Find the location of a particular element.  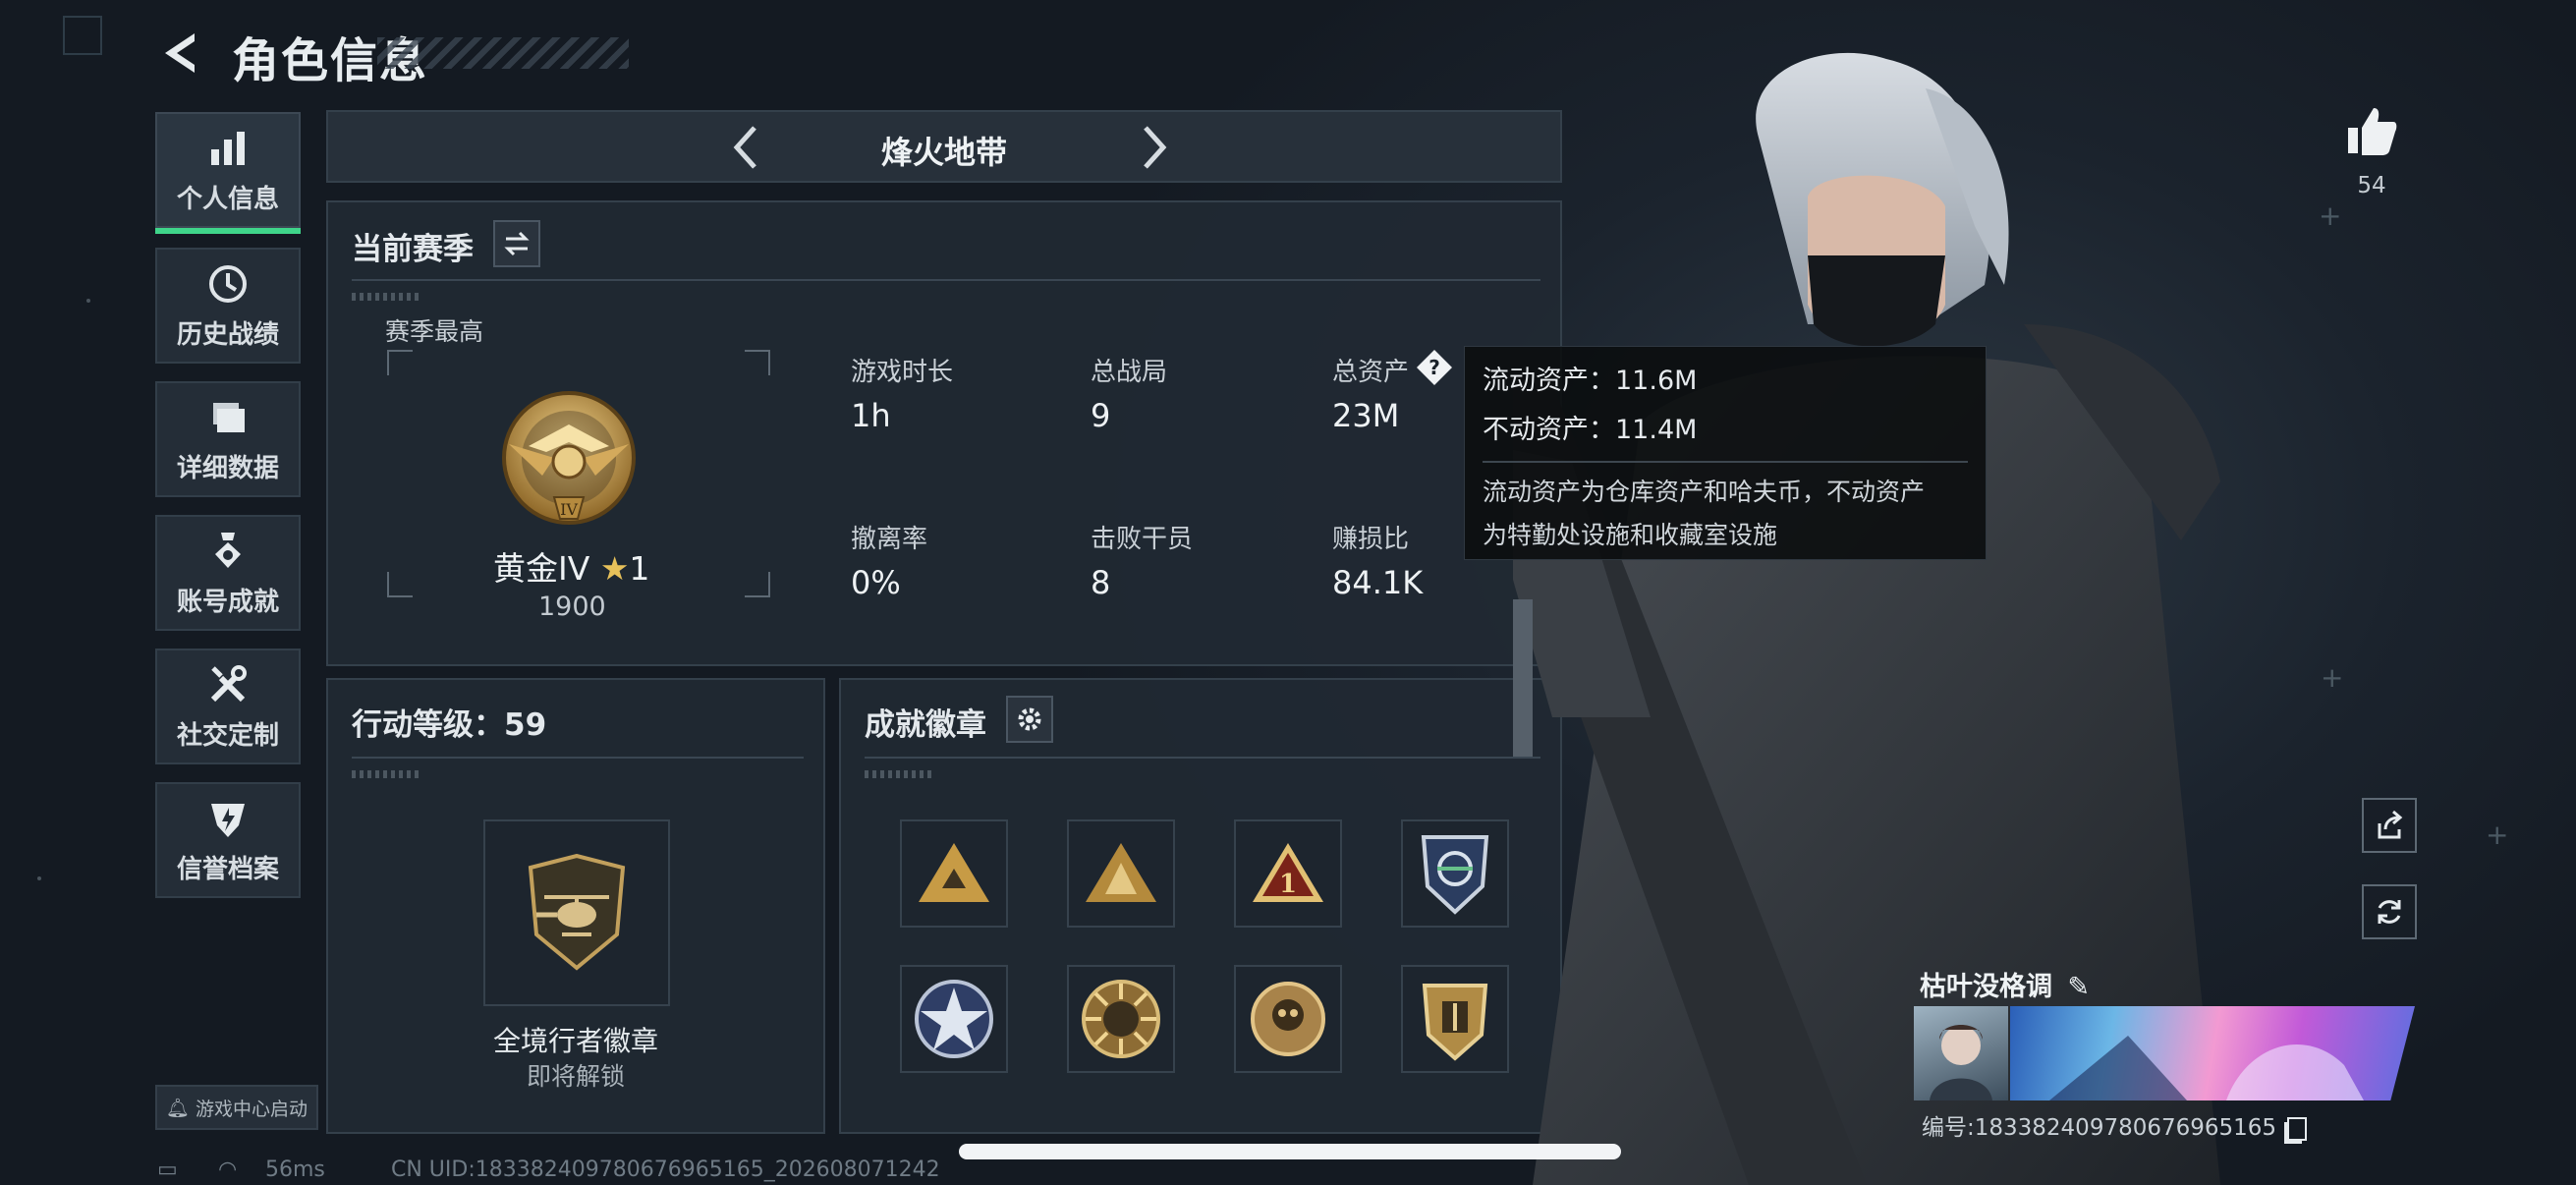

number-one-badge-icon: 1 is located at coordinates (1288, 873).